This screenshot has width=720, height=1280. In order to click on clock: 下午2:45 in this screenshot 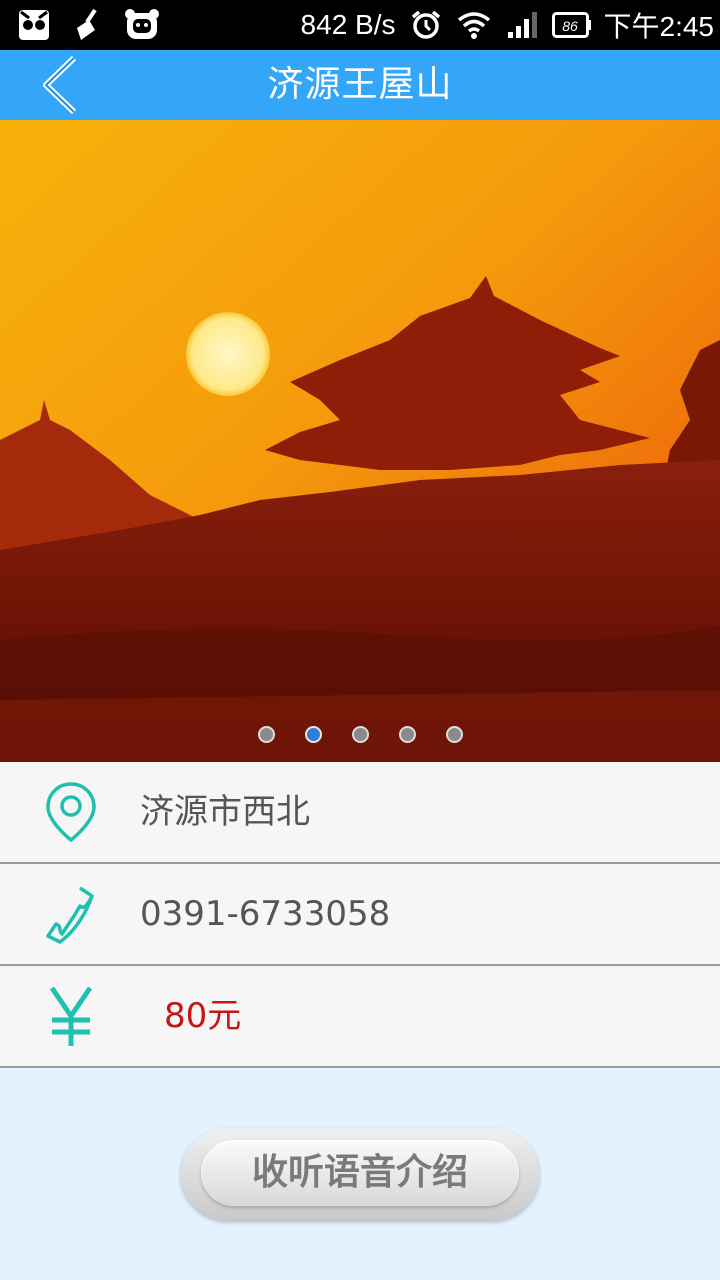, I will do `click(659, 26)`.